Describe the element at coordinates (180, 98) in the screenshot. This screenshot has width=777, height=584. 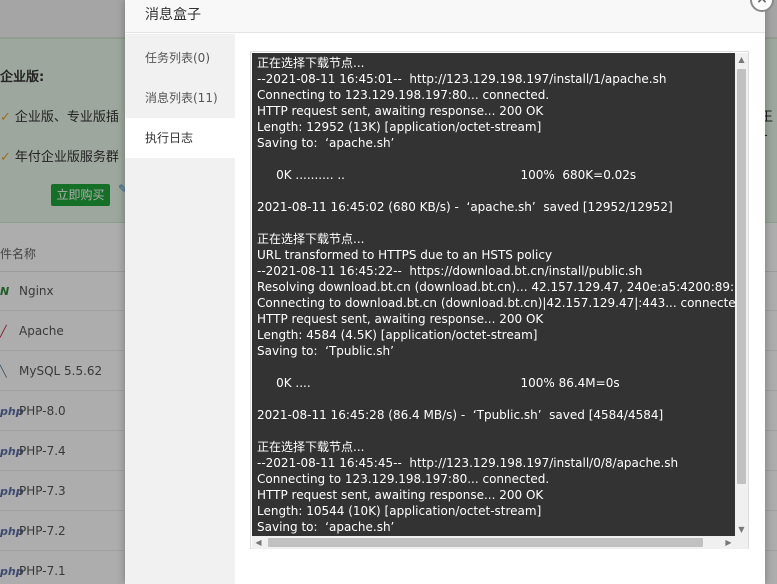
I see `tab-message-list: 消息列表(11)` at that location.